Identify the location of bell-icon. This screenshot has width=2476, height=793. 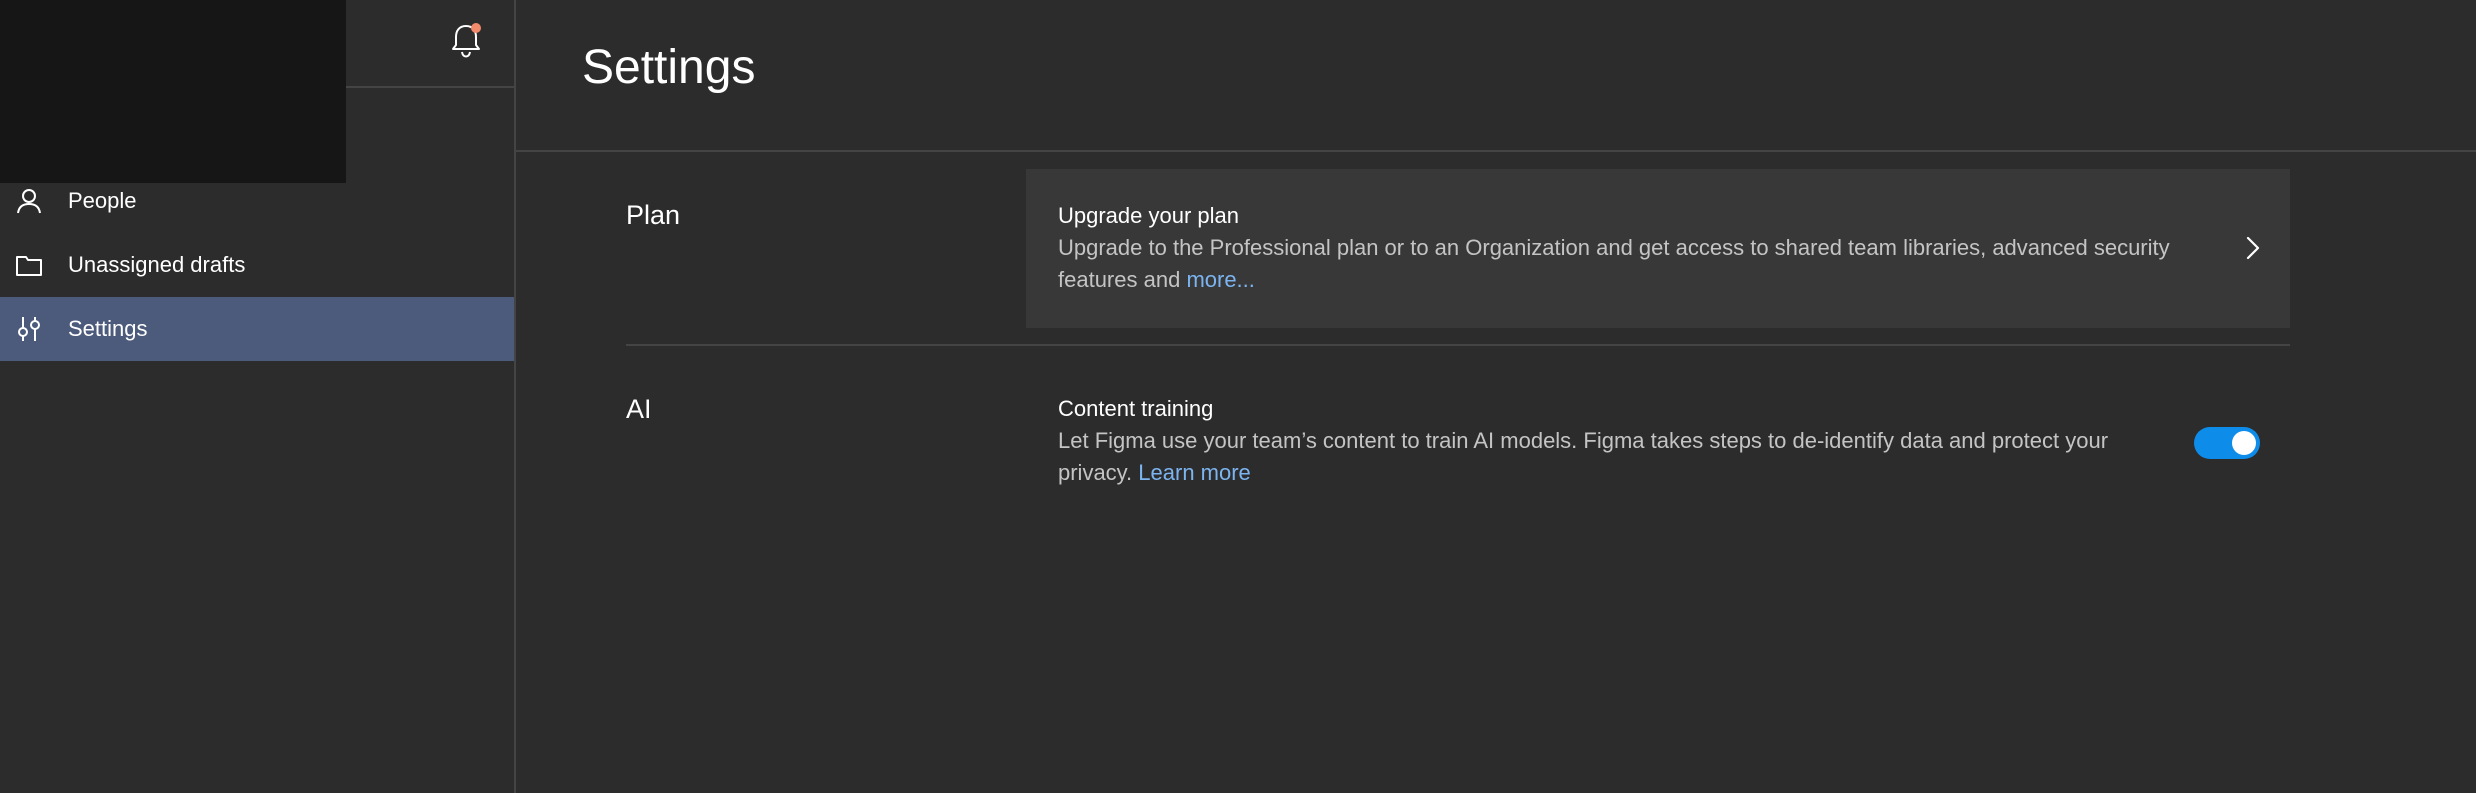
(466, 40).